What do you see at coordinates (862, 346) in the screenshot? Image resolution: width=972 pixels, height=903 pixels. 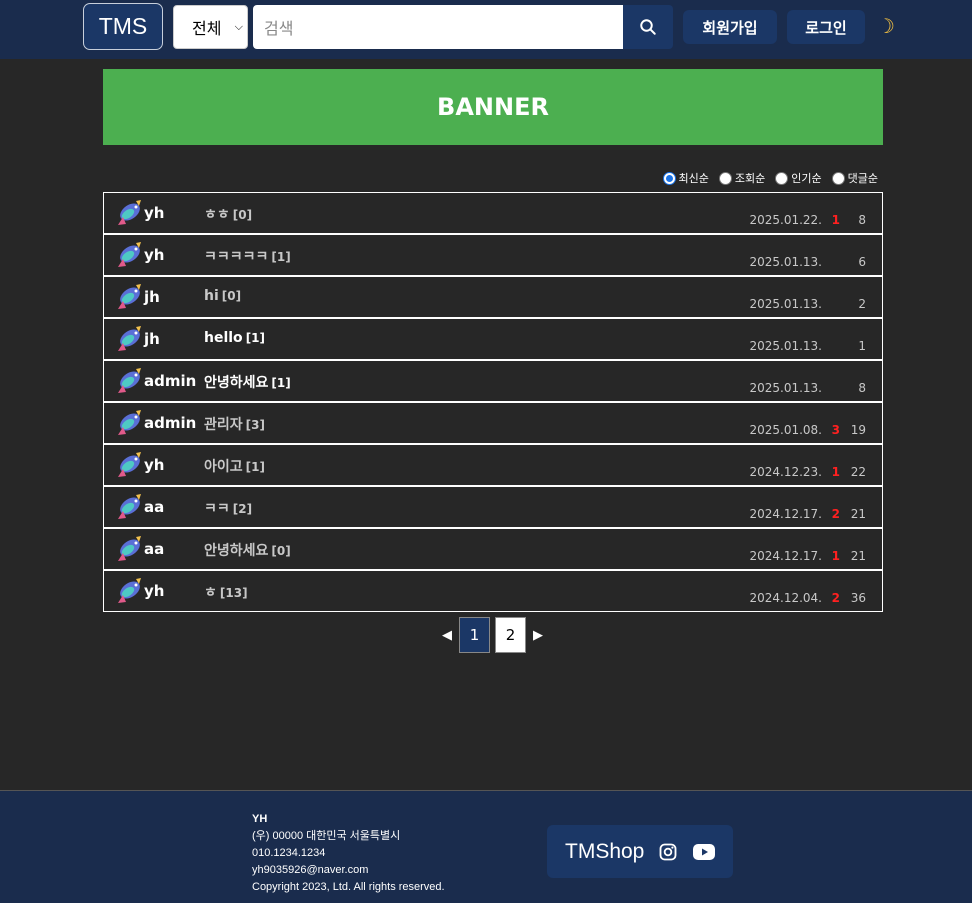 I see `post-views: 1` at bounding box center [862, 346].